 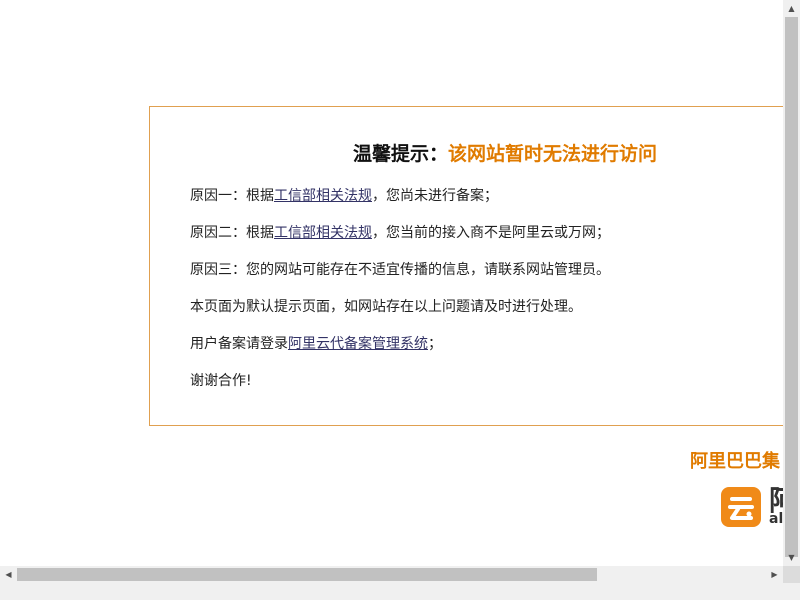 I want to click on scroll-right-arrow-icon: ▶, so click(x=774, y=574).